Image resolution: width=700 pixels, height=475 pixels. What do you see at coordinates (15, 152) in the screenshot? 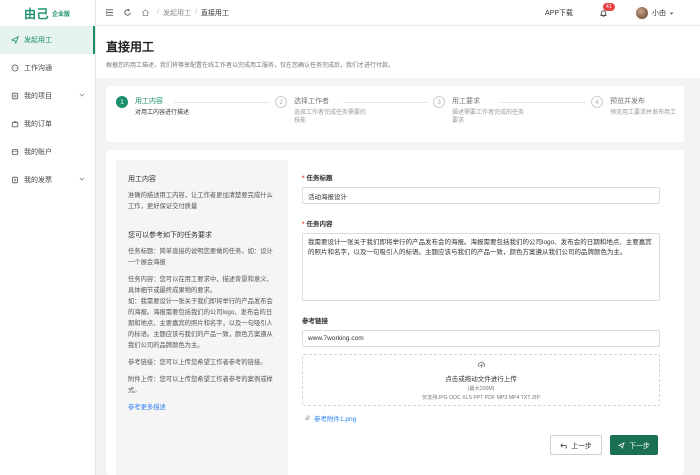
I see `account-icon` at bounding box center [15, 152].